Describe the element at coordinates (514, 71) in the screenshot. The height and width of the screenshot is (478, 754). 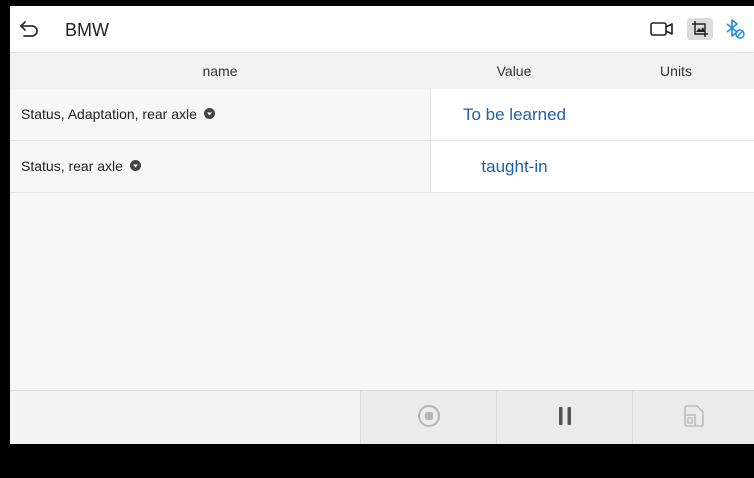
I see `column-header-value: Value` at that location.